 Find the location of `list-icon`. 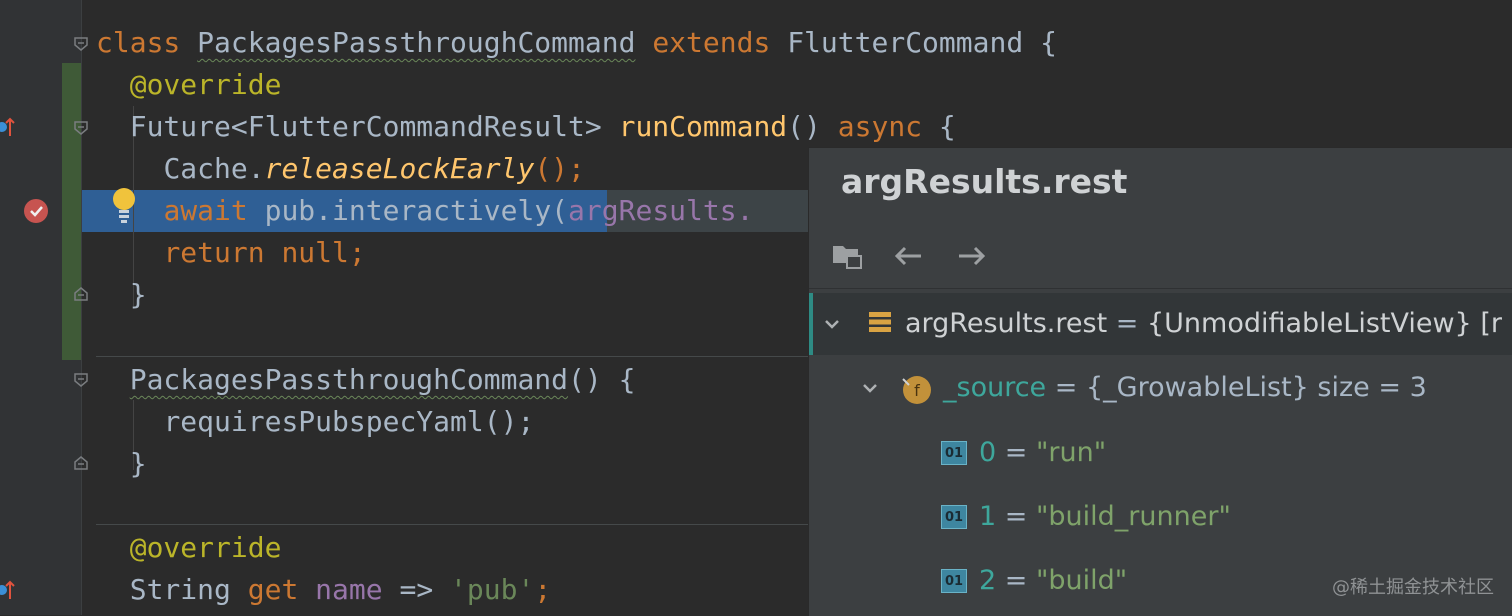

list-icon is located at coordinates (880, 322).